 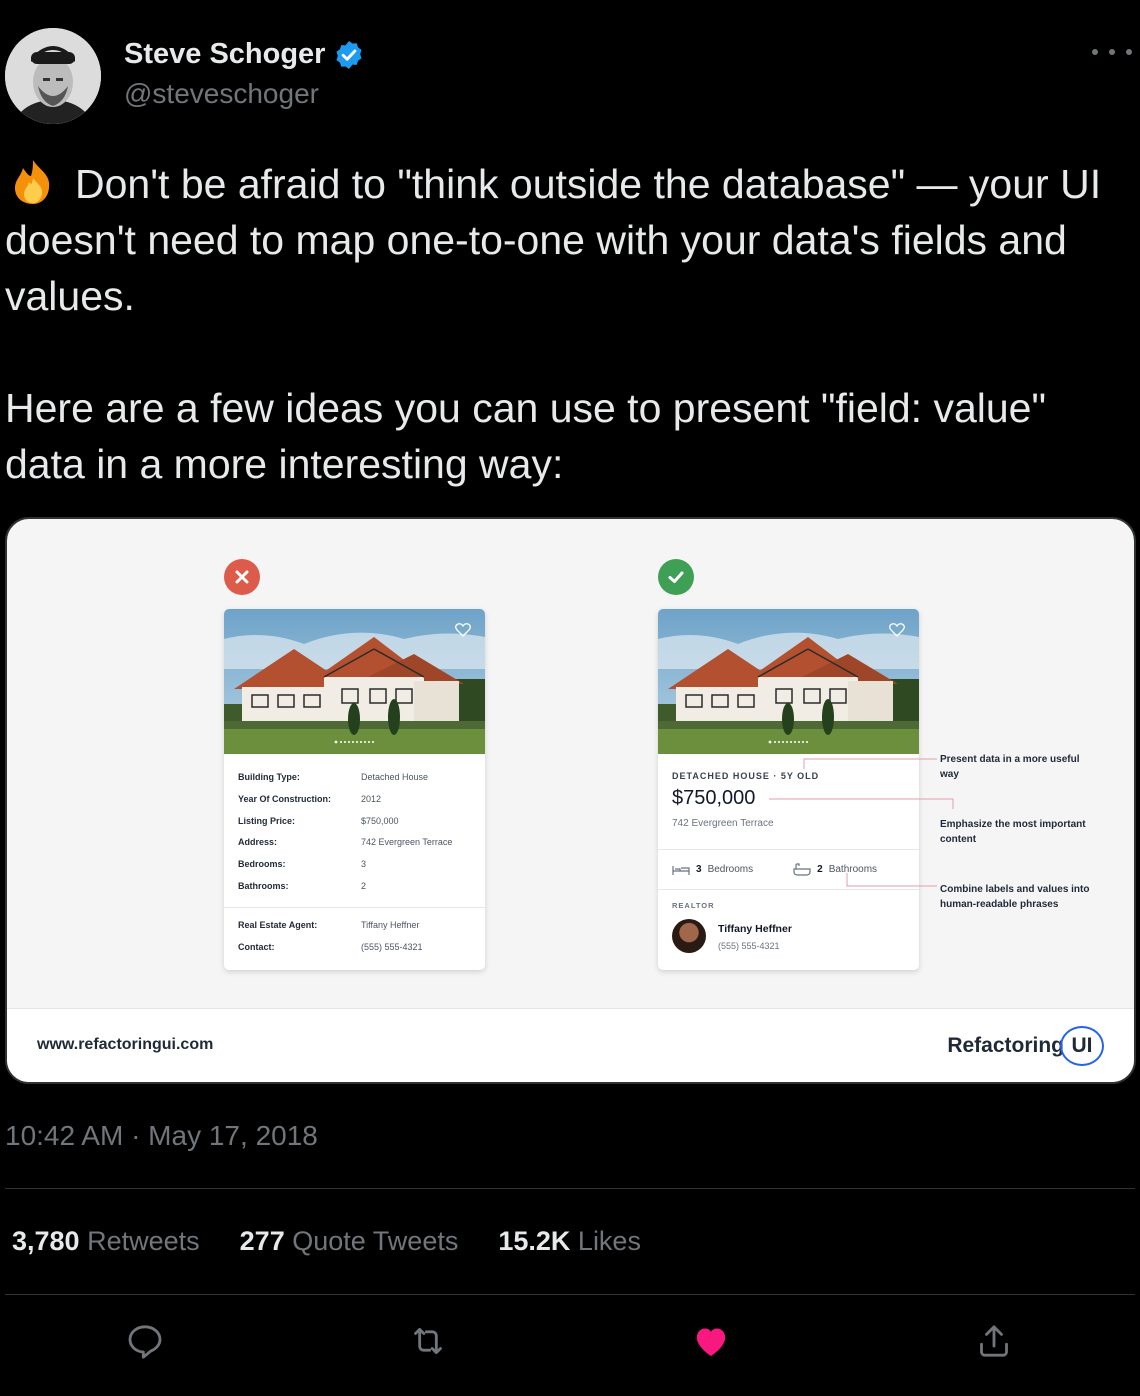 I want to click on refactoring-ui-logo: Refactoring UI, so click(x=1025, y=1046).